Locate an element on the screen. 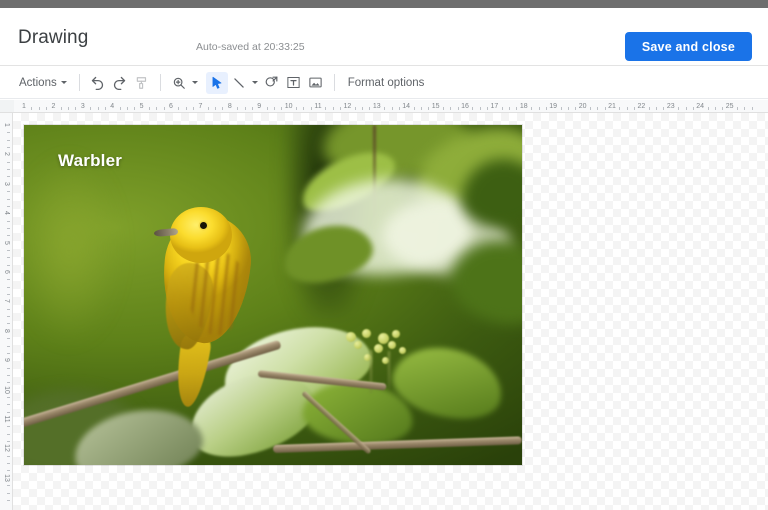  bird-figure is located at coordinates (208, 311).